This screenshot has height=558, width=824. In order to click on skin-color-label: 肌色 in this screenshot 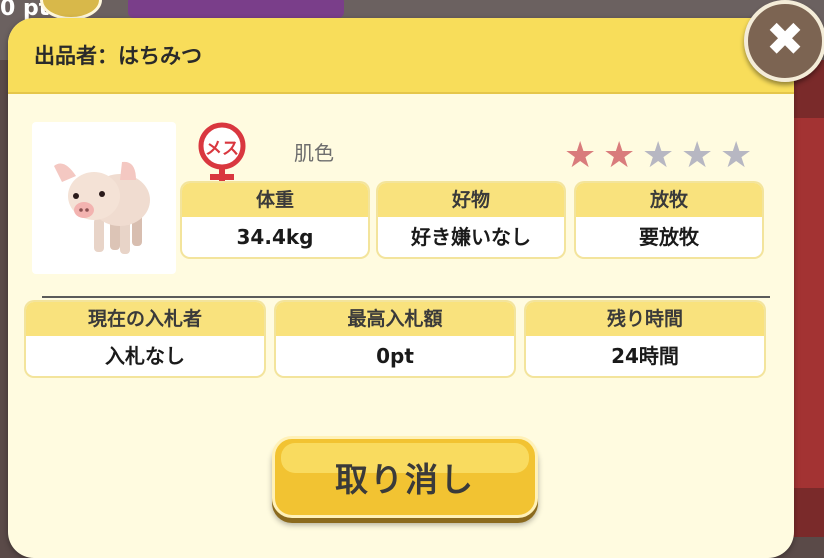, I will do `click(314, 153)`.